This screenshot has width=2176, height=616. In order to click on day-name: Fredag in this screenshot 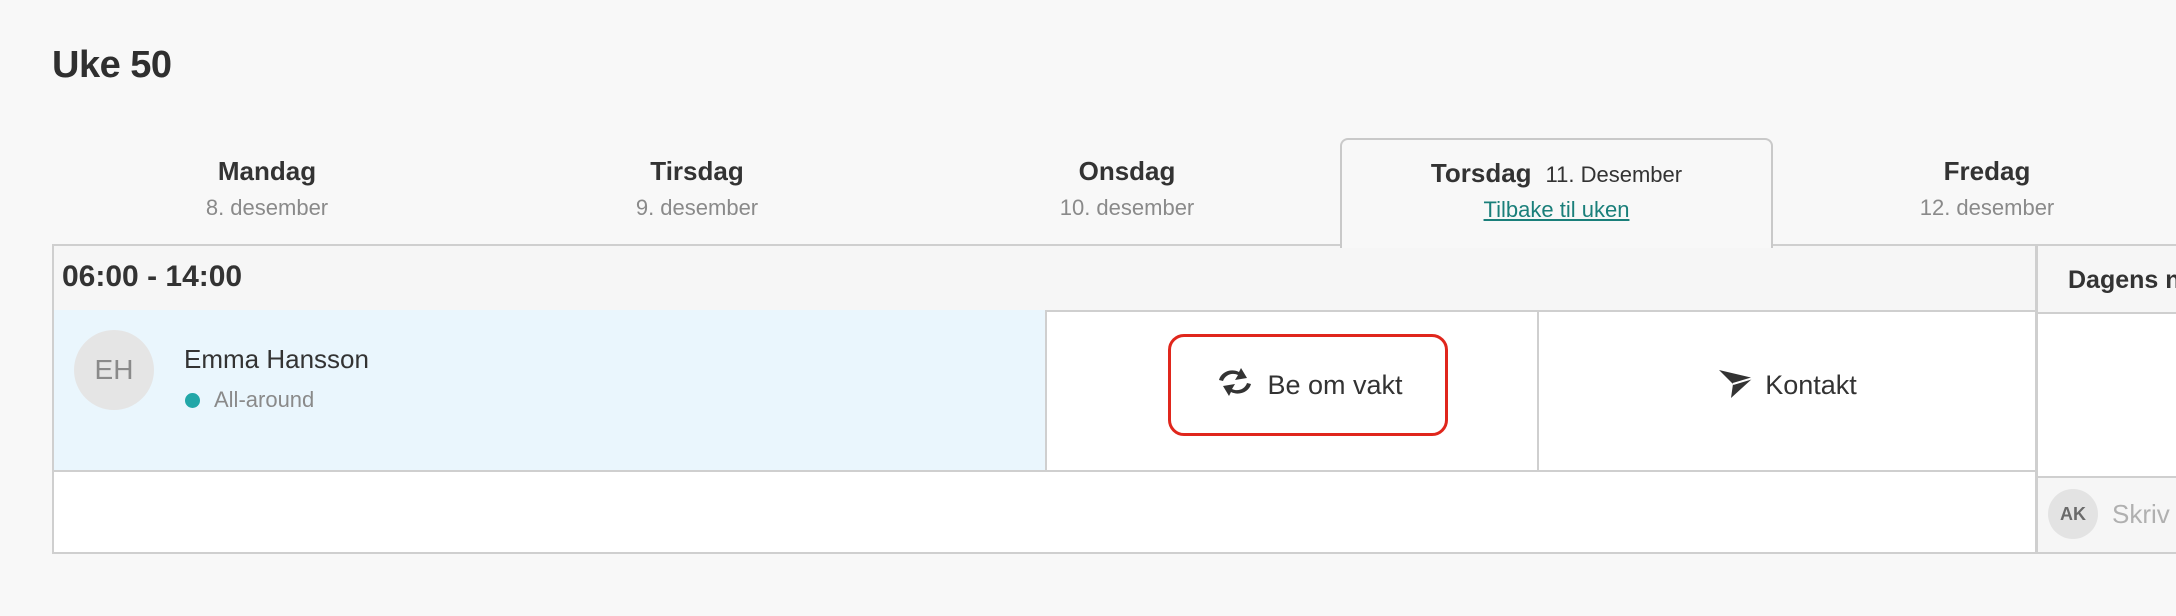, I will do `click(1987, 171)`.